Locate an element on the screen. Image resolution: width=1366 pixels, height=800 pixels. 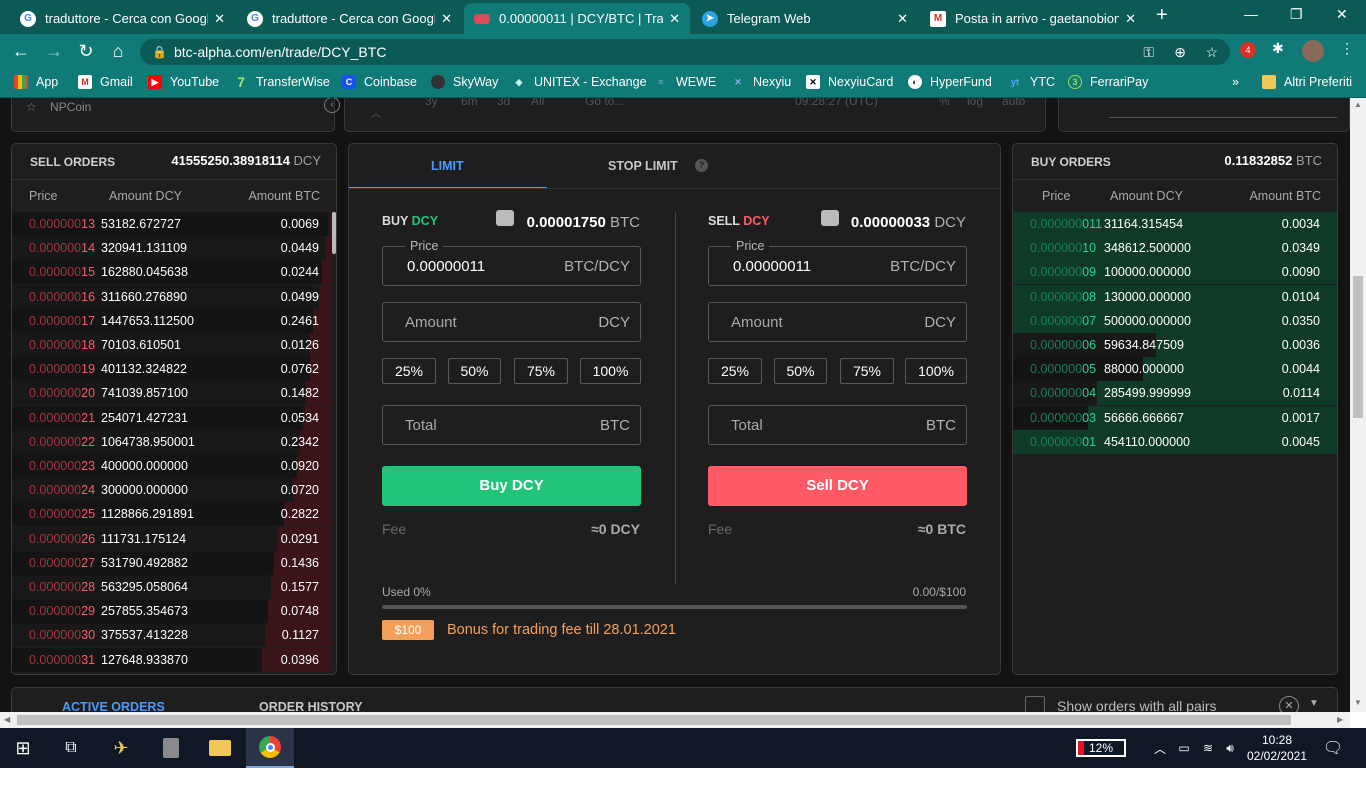
buy-50-percent-button: 50% is located at coordinates (474, 371).